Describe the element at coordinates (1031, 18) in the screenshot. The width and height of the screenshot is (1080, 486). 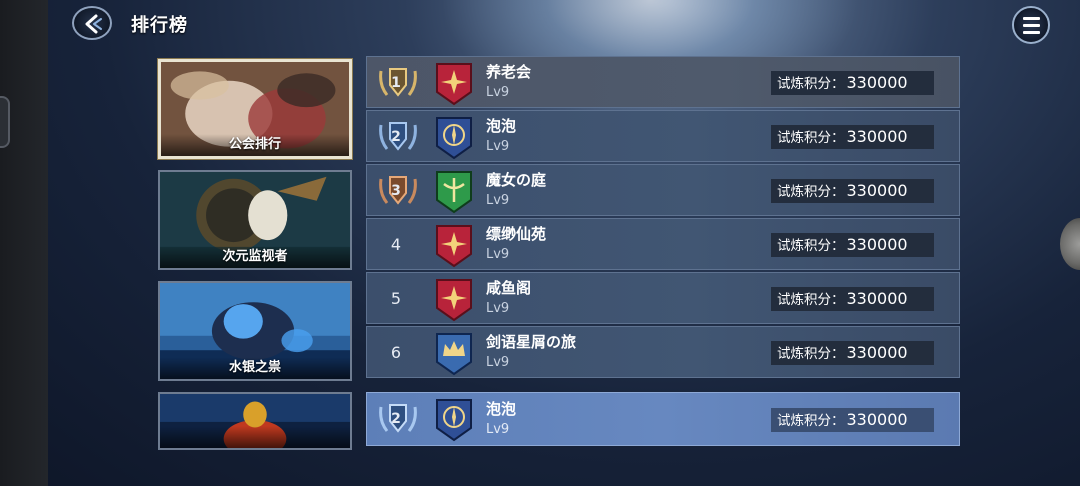
I see `menu-icon` at that location.